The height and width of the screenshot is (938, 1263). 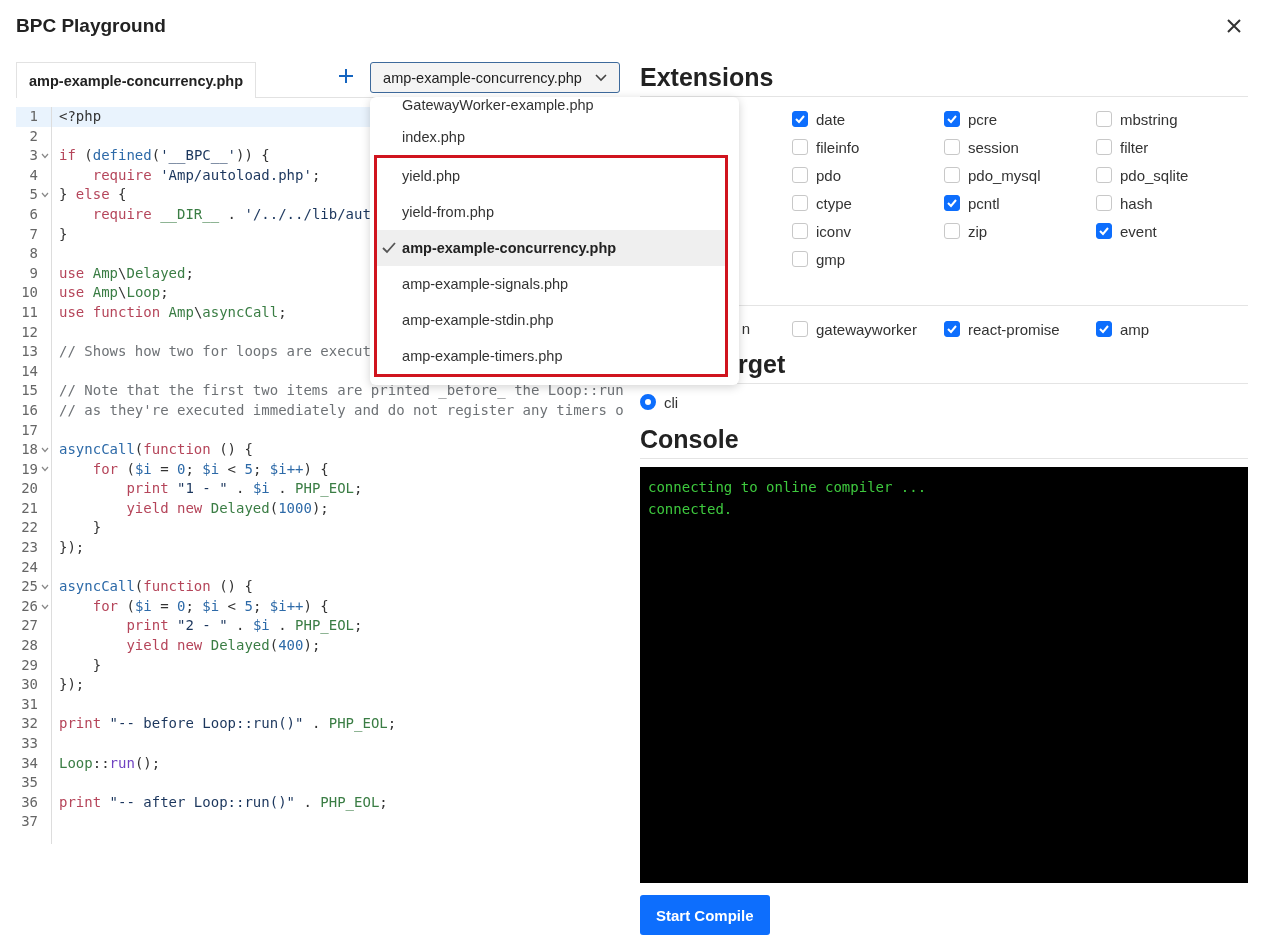 What do you see at coordinates (1004, 175) in the screenshot?
I see `checkbox-label: pdo_mysql` at bounding box center [1004, 175].